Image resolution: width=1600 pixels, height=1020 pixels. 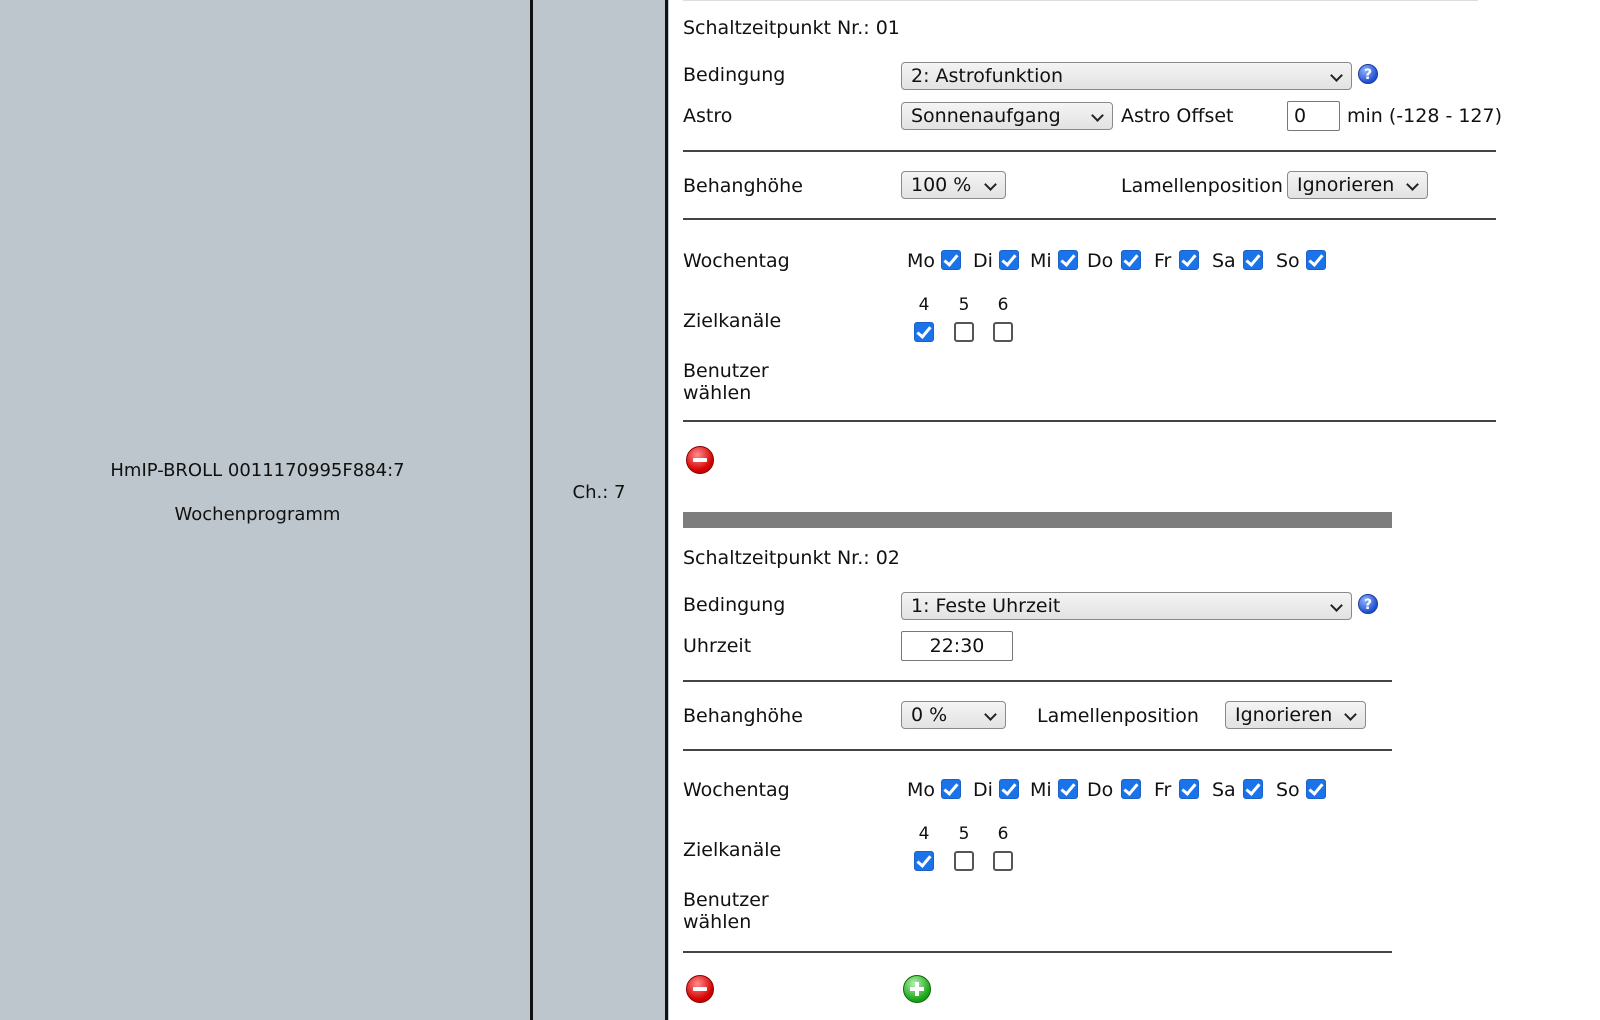 I want to click on schedule-2-user-label: Benutzer, so click(x=726, y=900).